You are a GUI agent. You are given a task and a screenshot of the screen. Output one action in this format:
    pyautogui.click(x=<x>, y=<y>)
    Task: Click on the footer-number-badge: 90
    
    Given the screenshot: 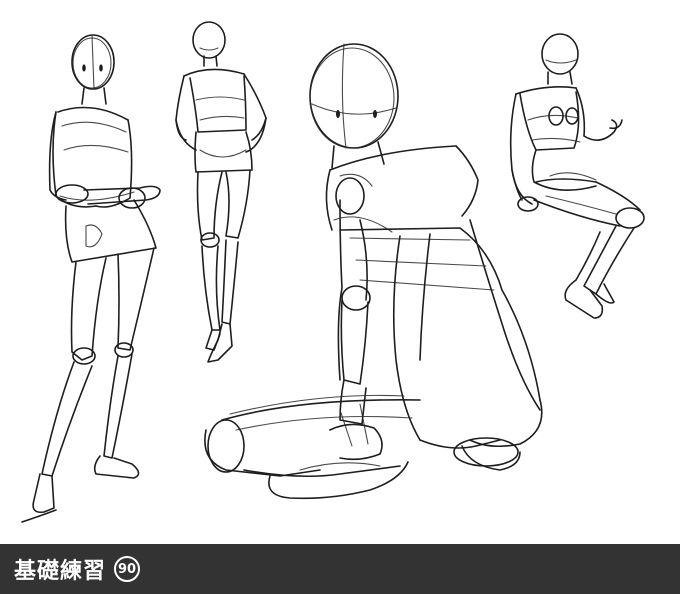 What is the action you would take?
    pyautogui.click(x=127, y=569)
    